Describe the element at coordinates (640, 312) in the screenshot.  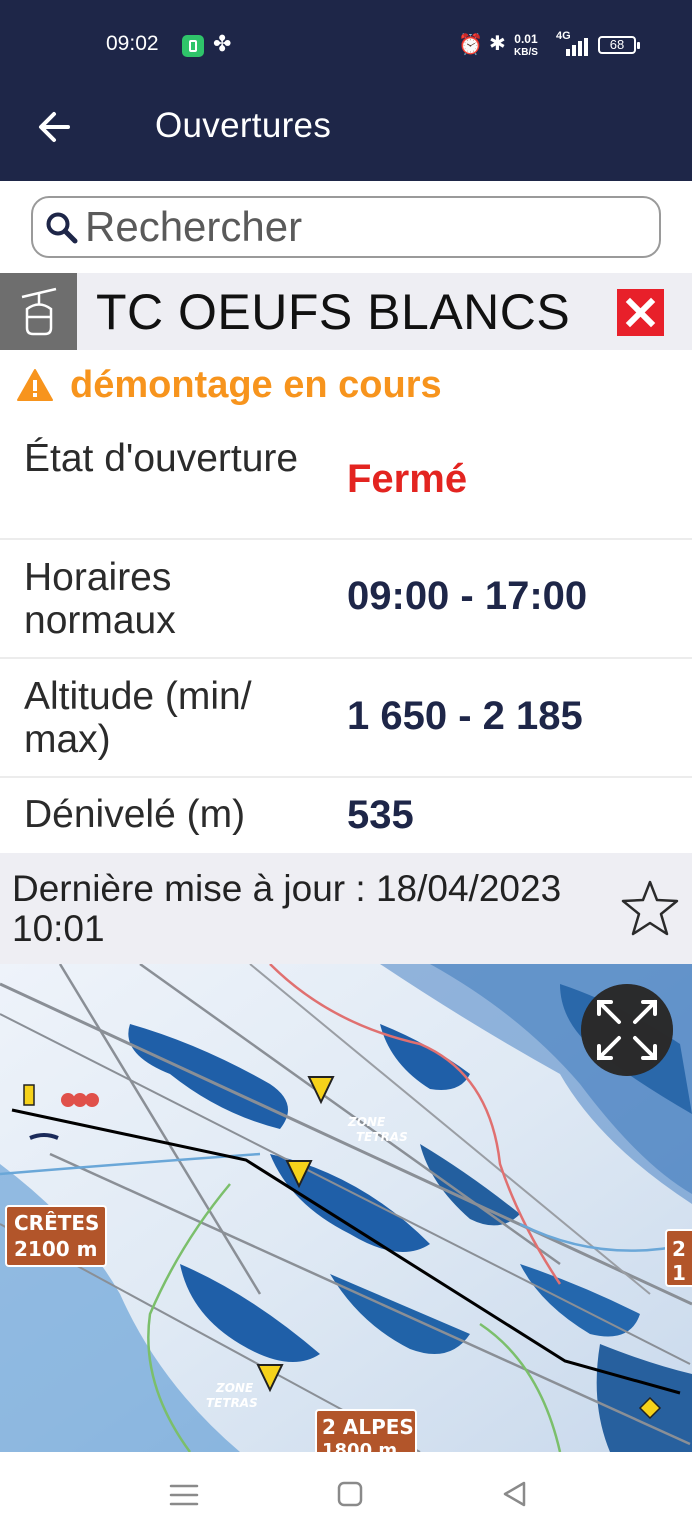
I see `close-icon` at that location.